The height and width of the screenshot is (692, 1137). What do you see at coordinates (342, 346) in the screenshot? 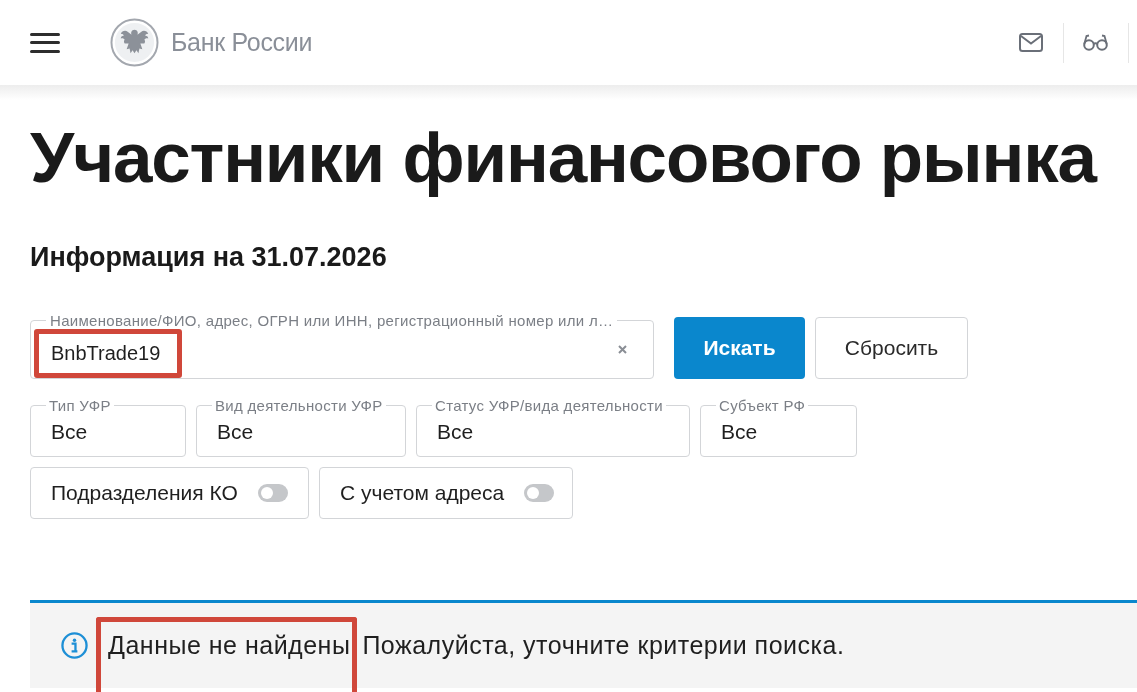
I see `search-field: Наименование/ФИО, адрес, ОГРН или ИНН, регистрационный номер или л… BnbTrade19` at bounding box center [342, 346].